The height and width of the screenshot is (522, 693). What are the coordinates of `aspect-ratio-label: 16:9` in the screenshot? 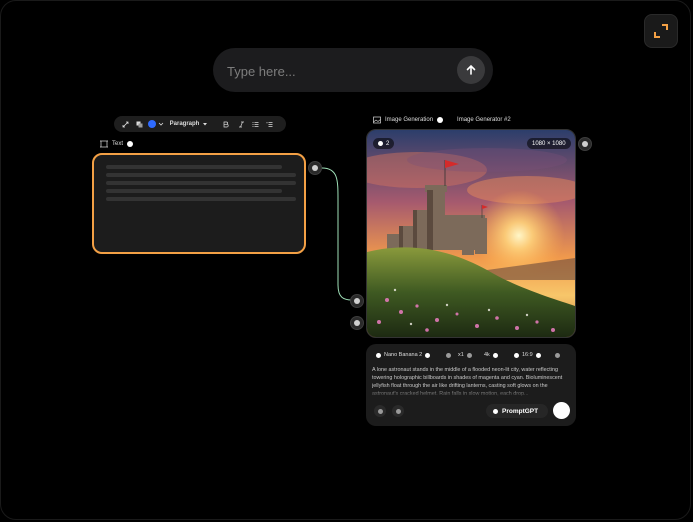 It's located at (527, 355).